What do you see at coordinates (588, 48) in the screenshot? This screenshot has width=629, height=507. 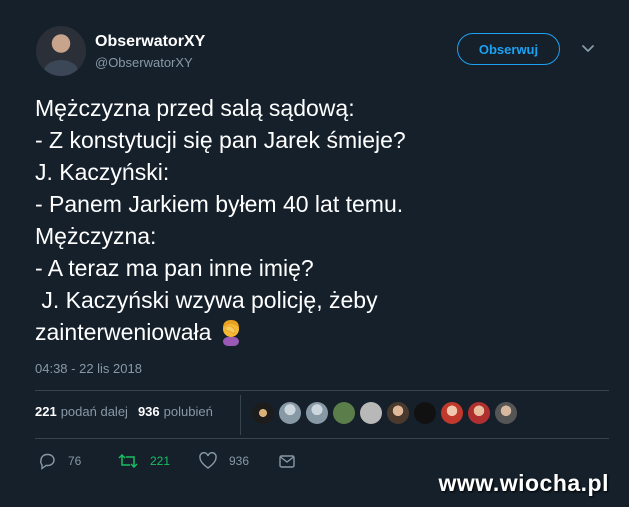 I see `chevron-down-icon` at bounding box center [588, 48].